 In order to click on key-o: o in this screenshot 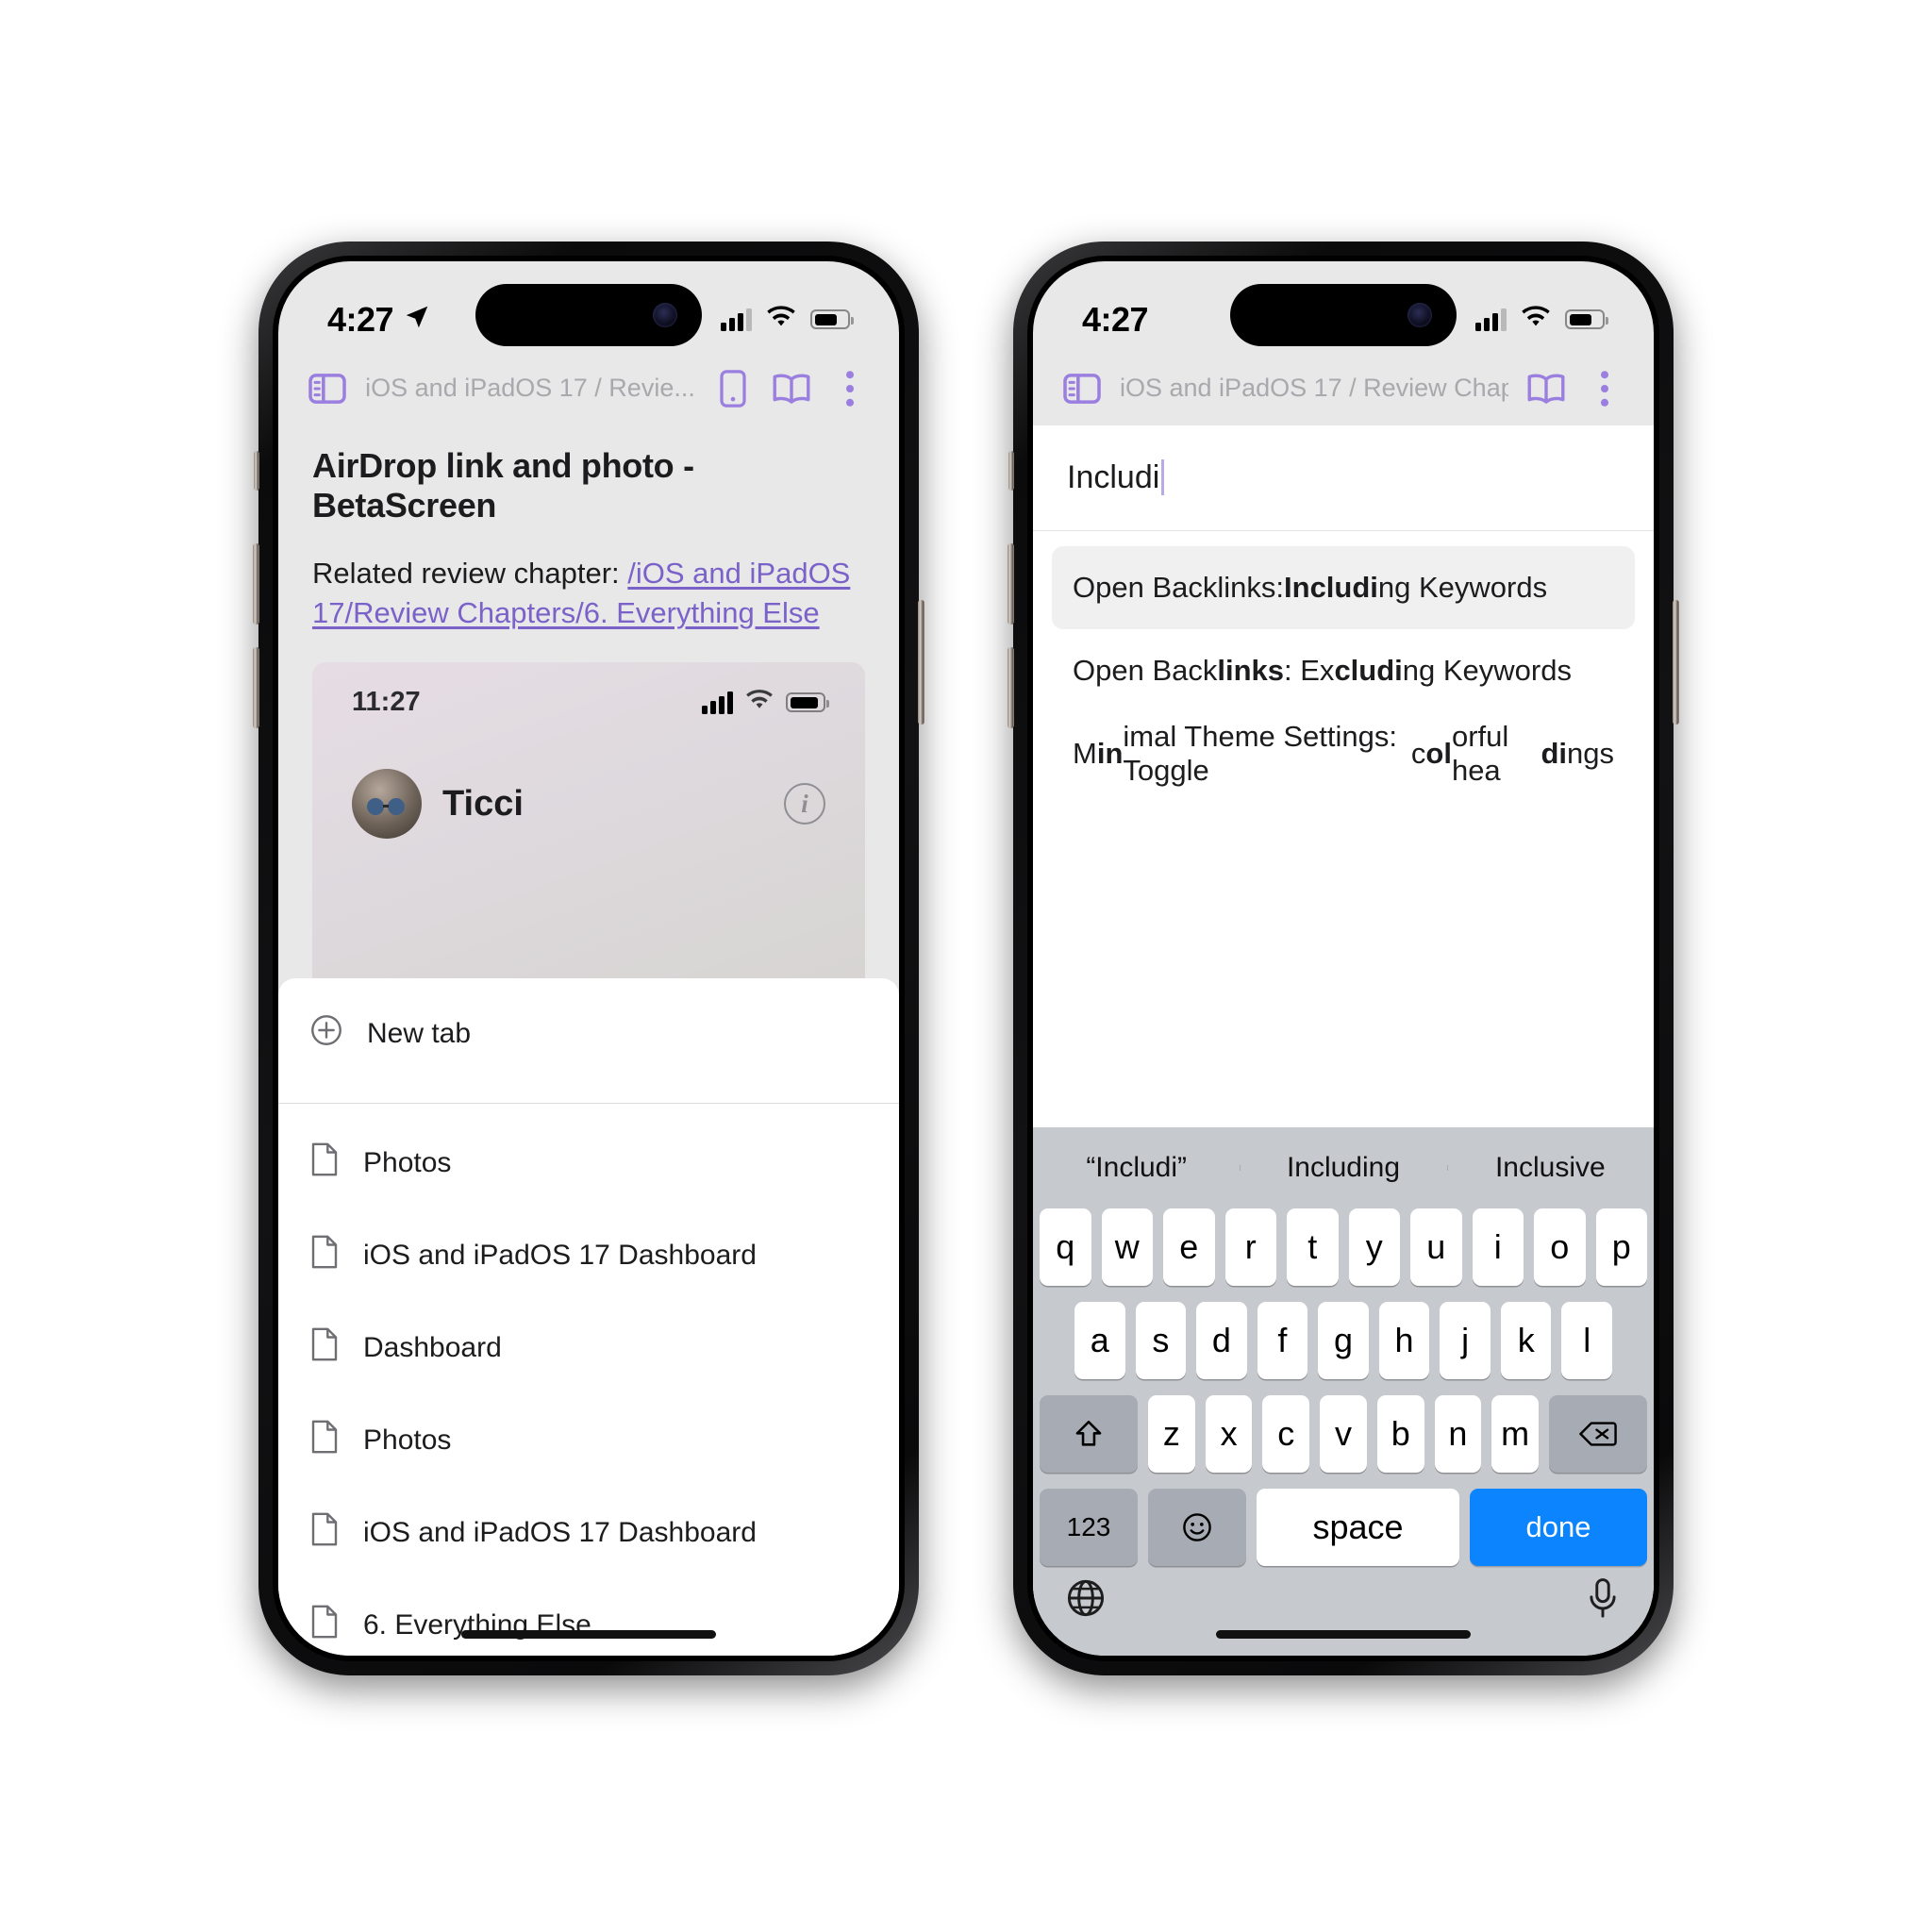, I will do `click(1560, 1247)`.